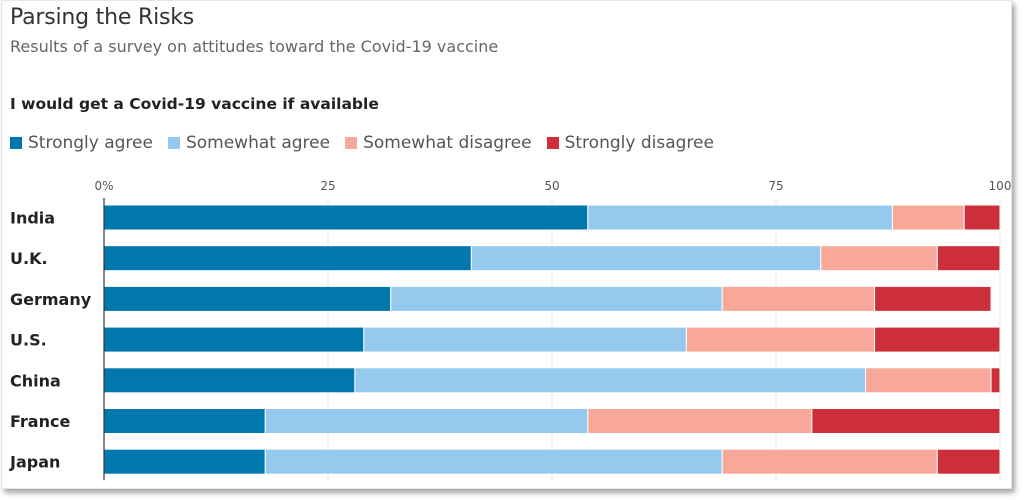 Image resolution: width=1024 pixels, height=500 pixels. What do you see at coordinates (35, 380) in the screenshot?
I see `category-label: China` at bounding box center [35, 380].